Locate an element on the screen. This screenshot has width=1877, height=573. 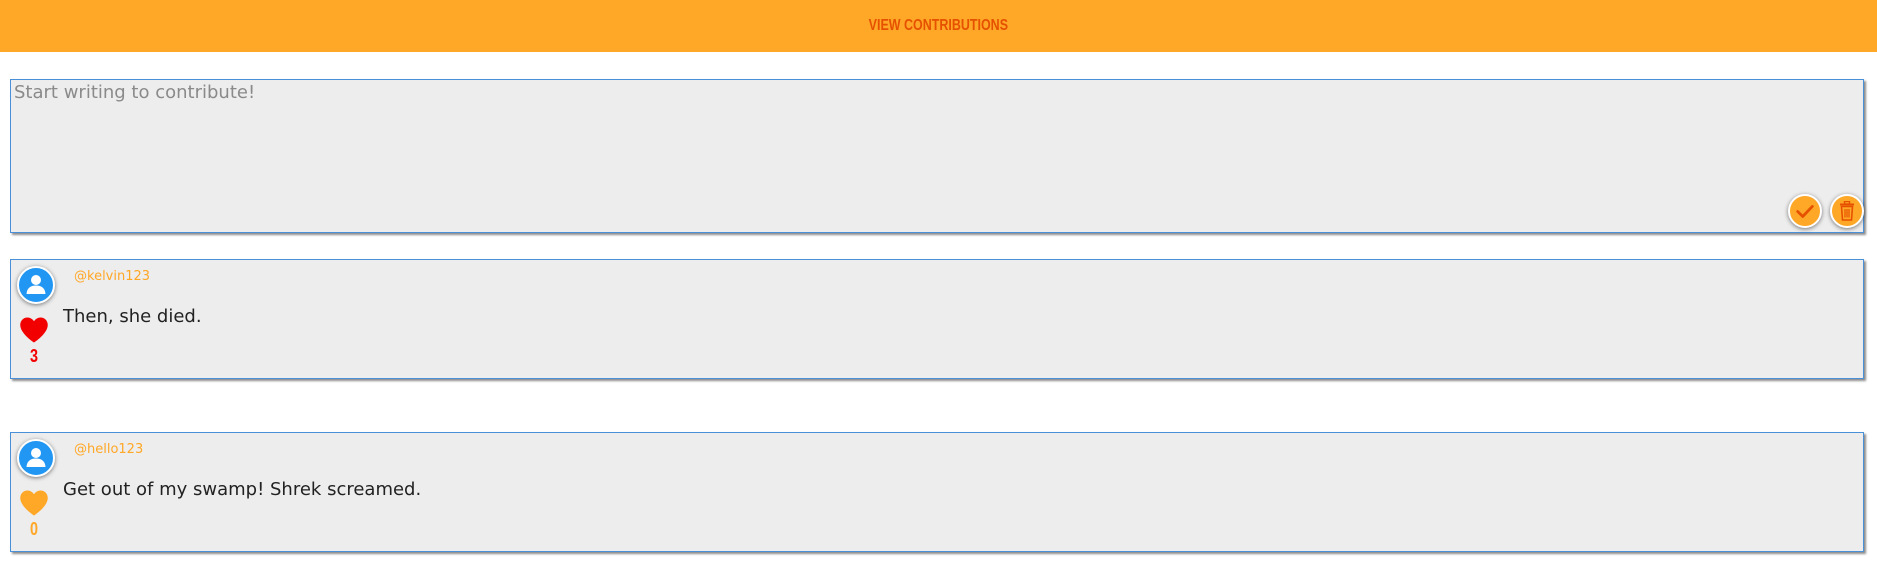
submit-button is located at coordinates (1805, 211).